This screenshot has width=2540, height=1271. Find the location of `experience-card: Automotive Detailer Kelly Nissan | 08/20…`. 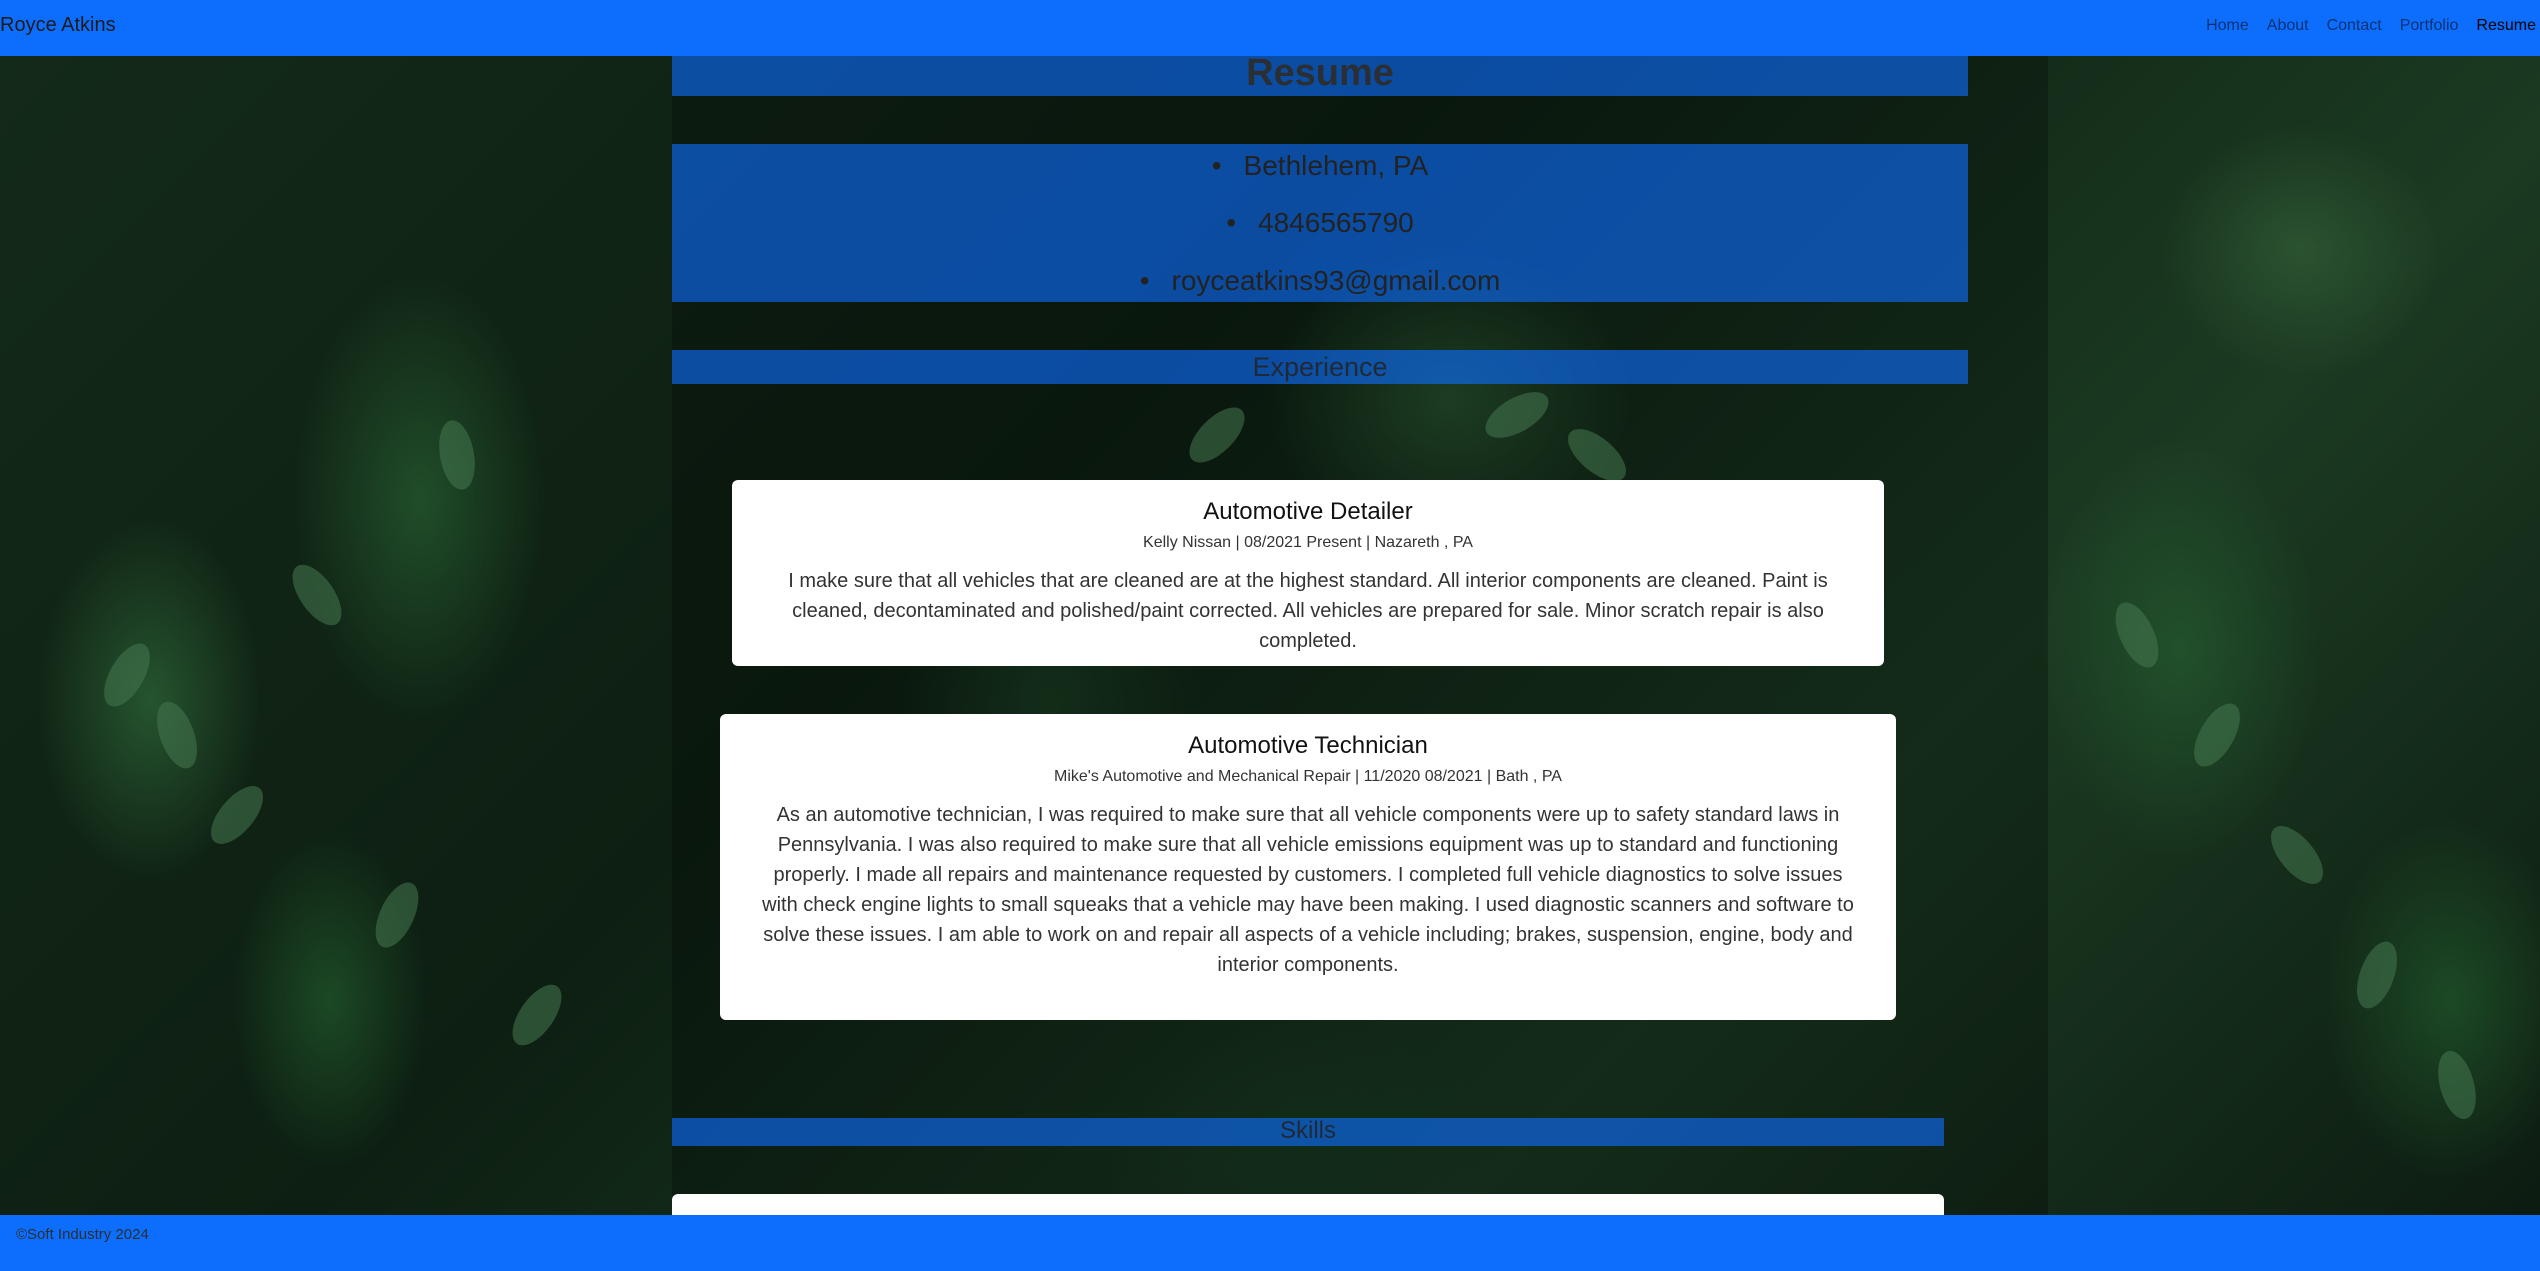

experience-card: Automotive Detailer Kelly Nissan | 08/20… is located at coordinates (1308, 573).